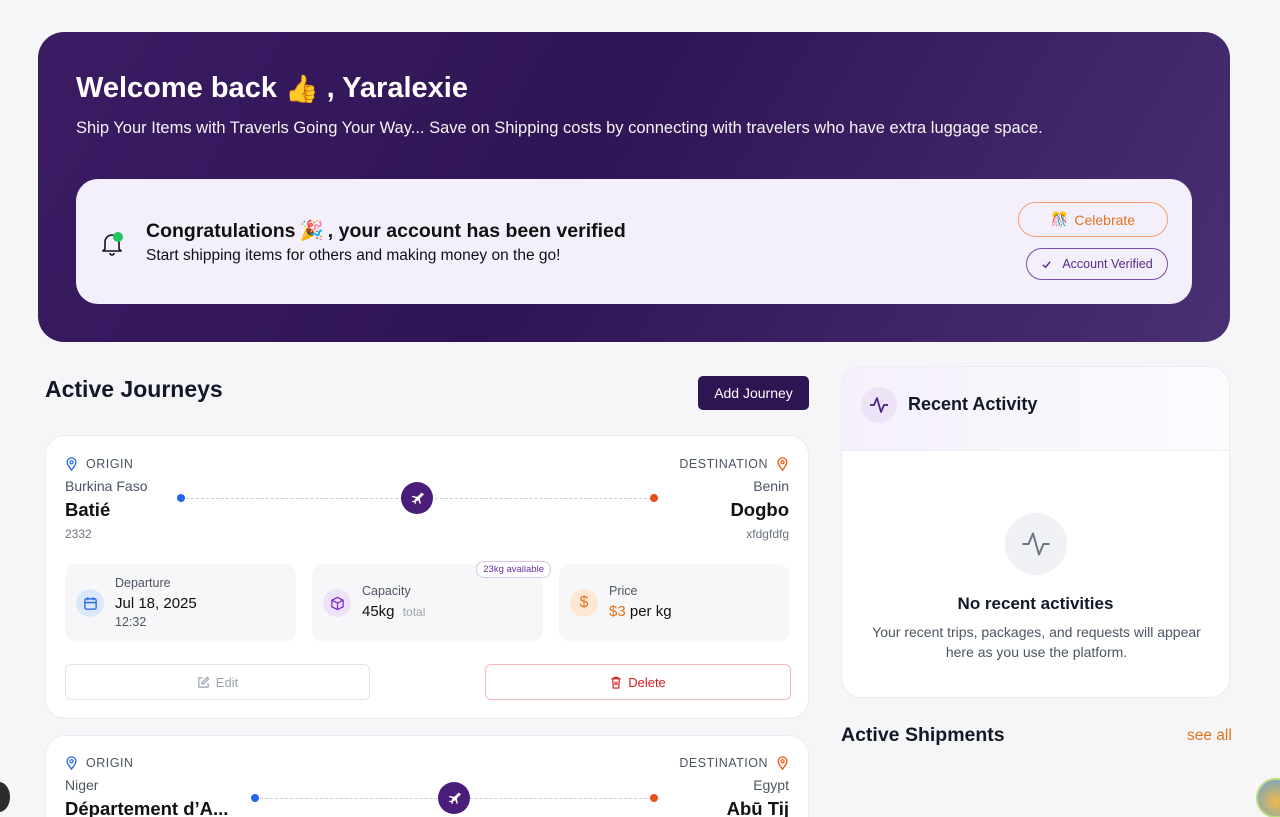 This screenshot has height=817, width=1280. I want to click on capacity-value: 45kg total, so click(393, 611).